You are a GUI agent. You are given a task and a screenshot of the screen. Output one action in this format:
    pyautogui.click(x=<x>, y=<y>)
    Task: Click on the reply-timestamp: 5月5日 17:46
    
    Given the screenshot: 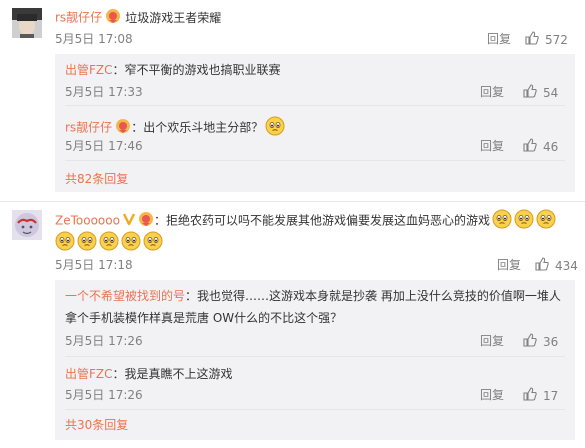 What is the action you would take?
    pyautogui.click(x=104, y=146)
    